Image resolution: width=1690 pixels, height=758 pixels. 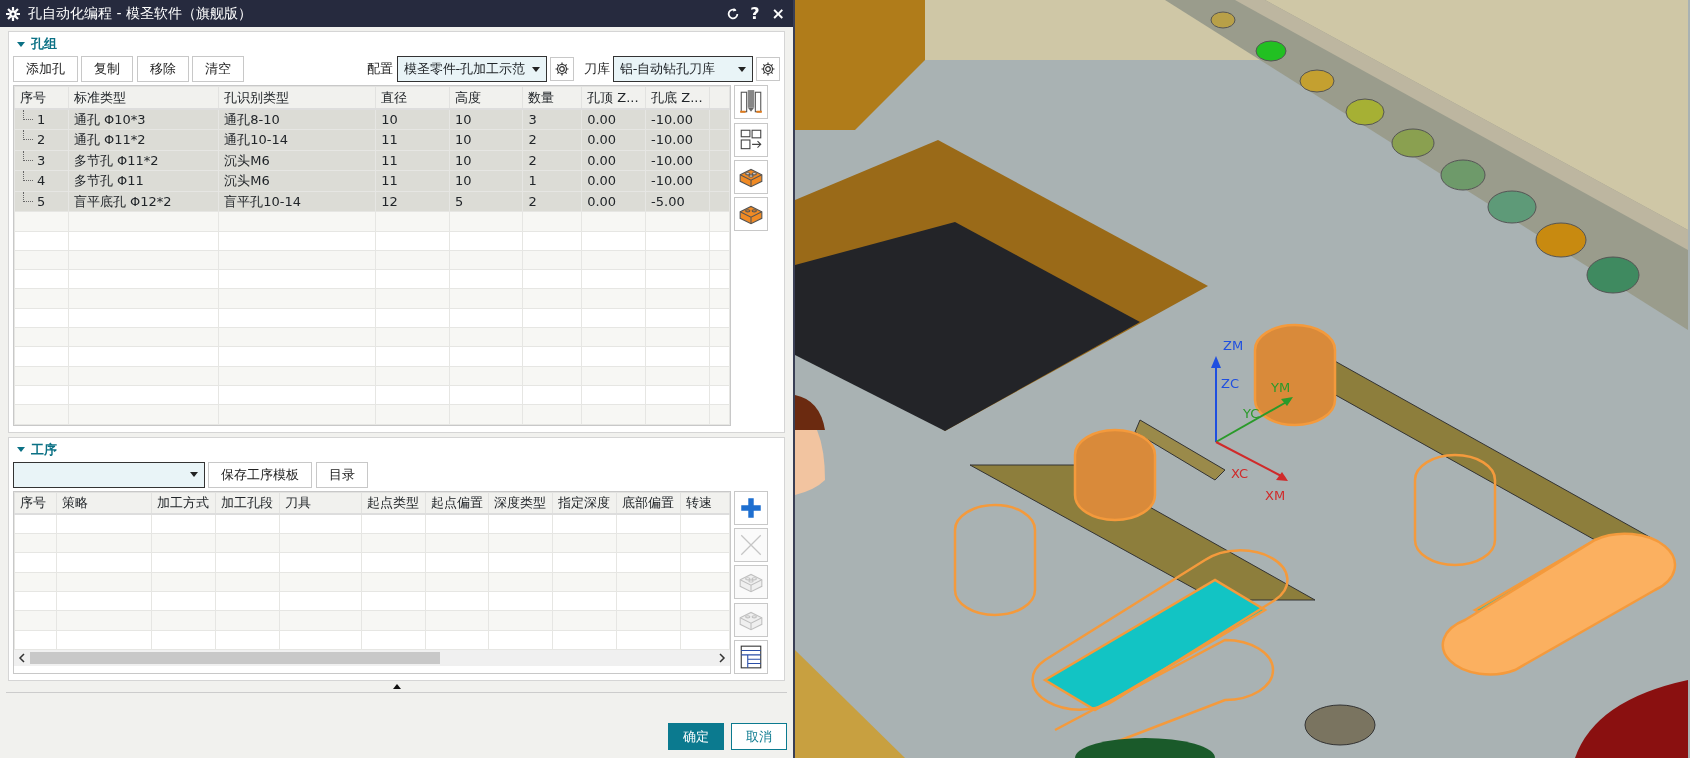 What do you see at coordinates (412, 97) in the screenshot?
I see `column-header: 直径` at bounding box center [412, 97].